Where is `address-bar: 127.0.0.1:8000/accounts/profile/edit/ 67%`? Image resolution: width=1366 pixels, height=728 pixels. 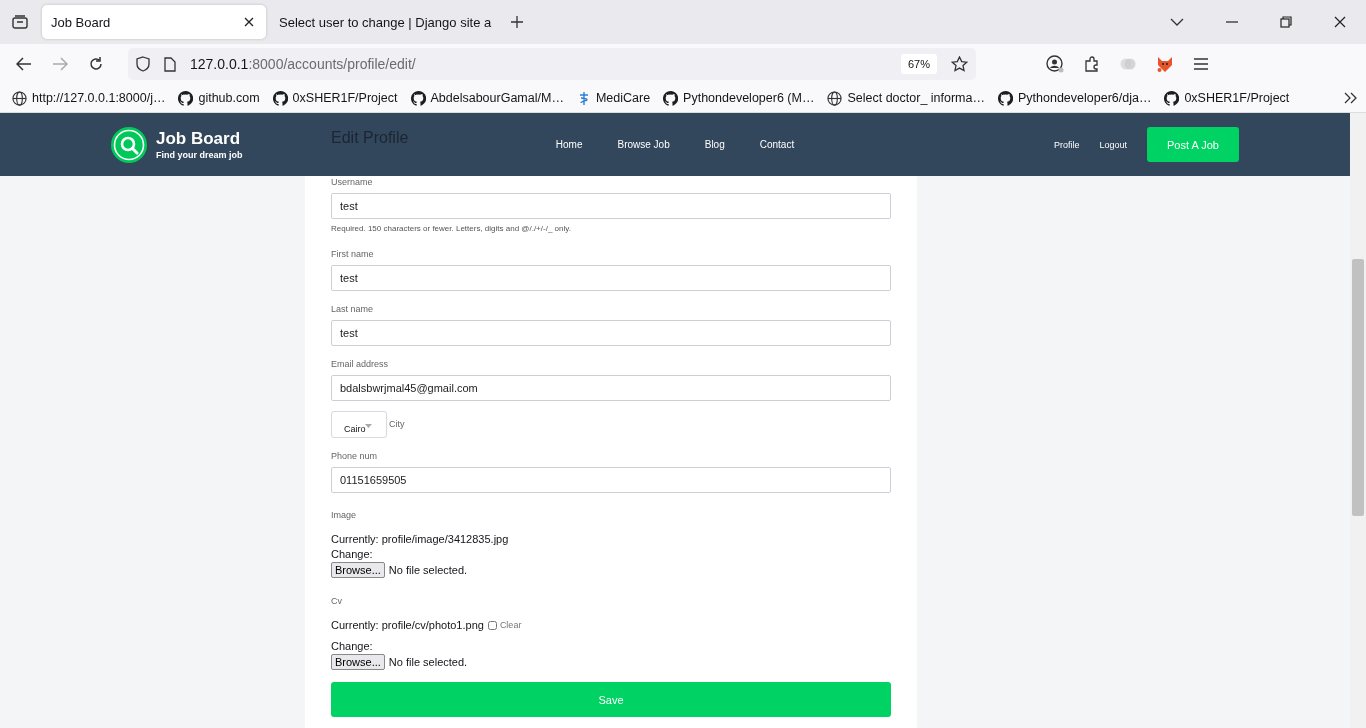 address-bar: 127.0.0.1:8000/accounts/profile/edit/ 67% is located at coordinates (552, 64).